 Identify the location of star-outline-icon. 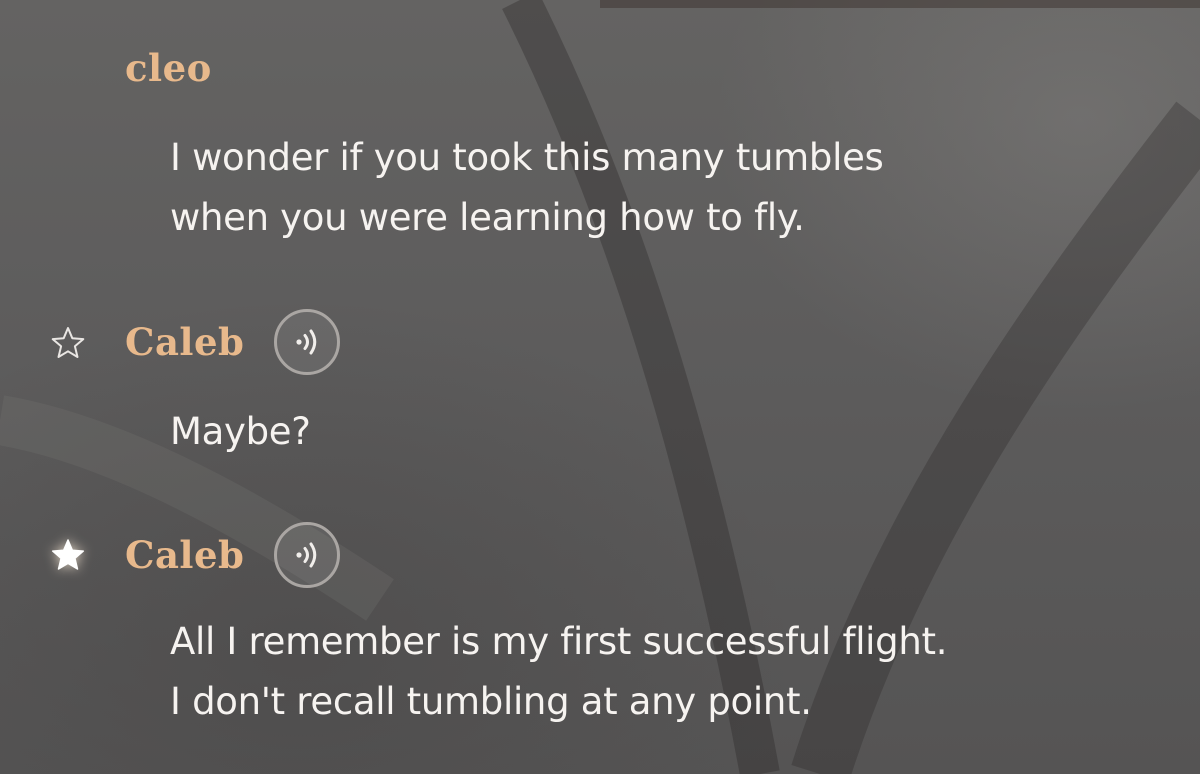
(68, 343).